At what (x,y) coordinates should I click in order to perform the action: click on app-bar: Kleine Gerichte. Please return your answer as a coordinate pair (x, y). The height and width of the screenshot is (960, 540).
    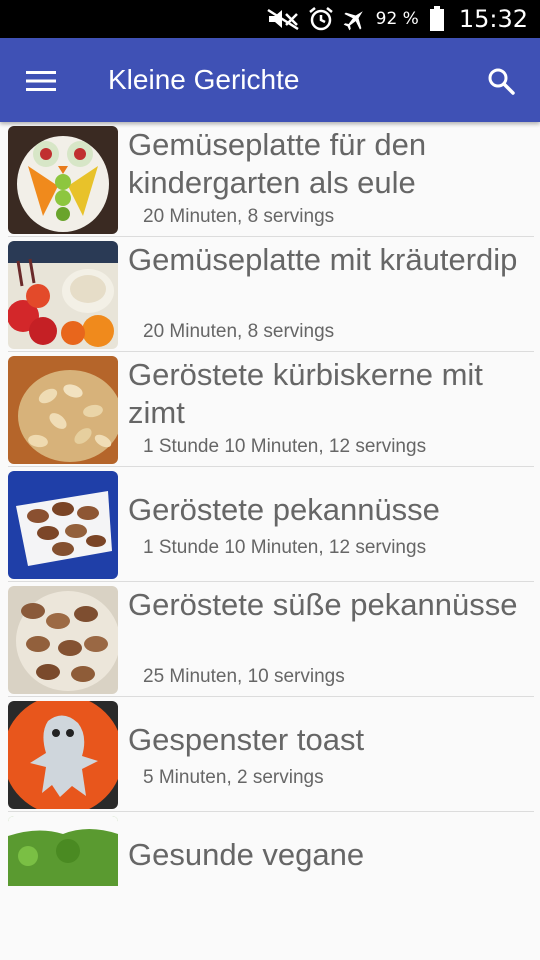
    Looking at the image, I should click on (270, 80).